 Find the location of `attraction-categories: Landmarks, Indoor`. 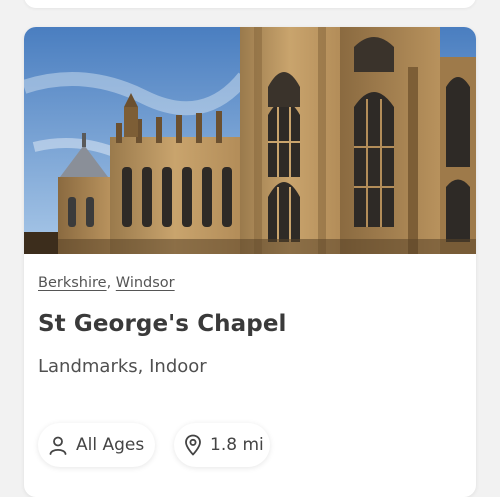

attraction-categories: Landmarks, Indoor is located at coordinates (122, 366).